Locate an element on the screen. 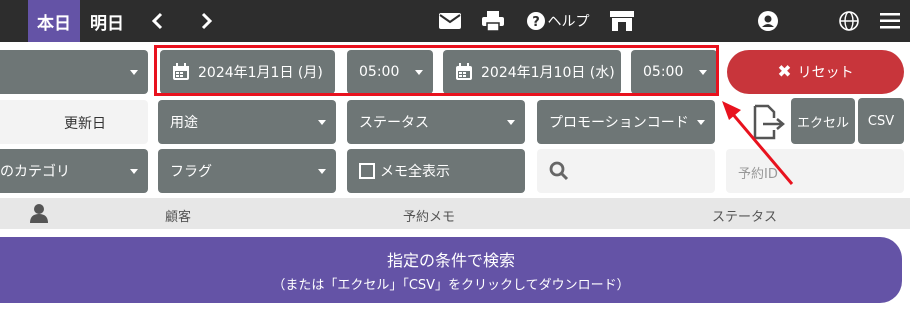 The image size is (910, 333). category-dropdown: のカテゴリ is located at coordinates (74, 171).